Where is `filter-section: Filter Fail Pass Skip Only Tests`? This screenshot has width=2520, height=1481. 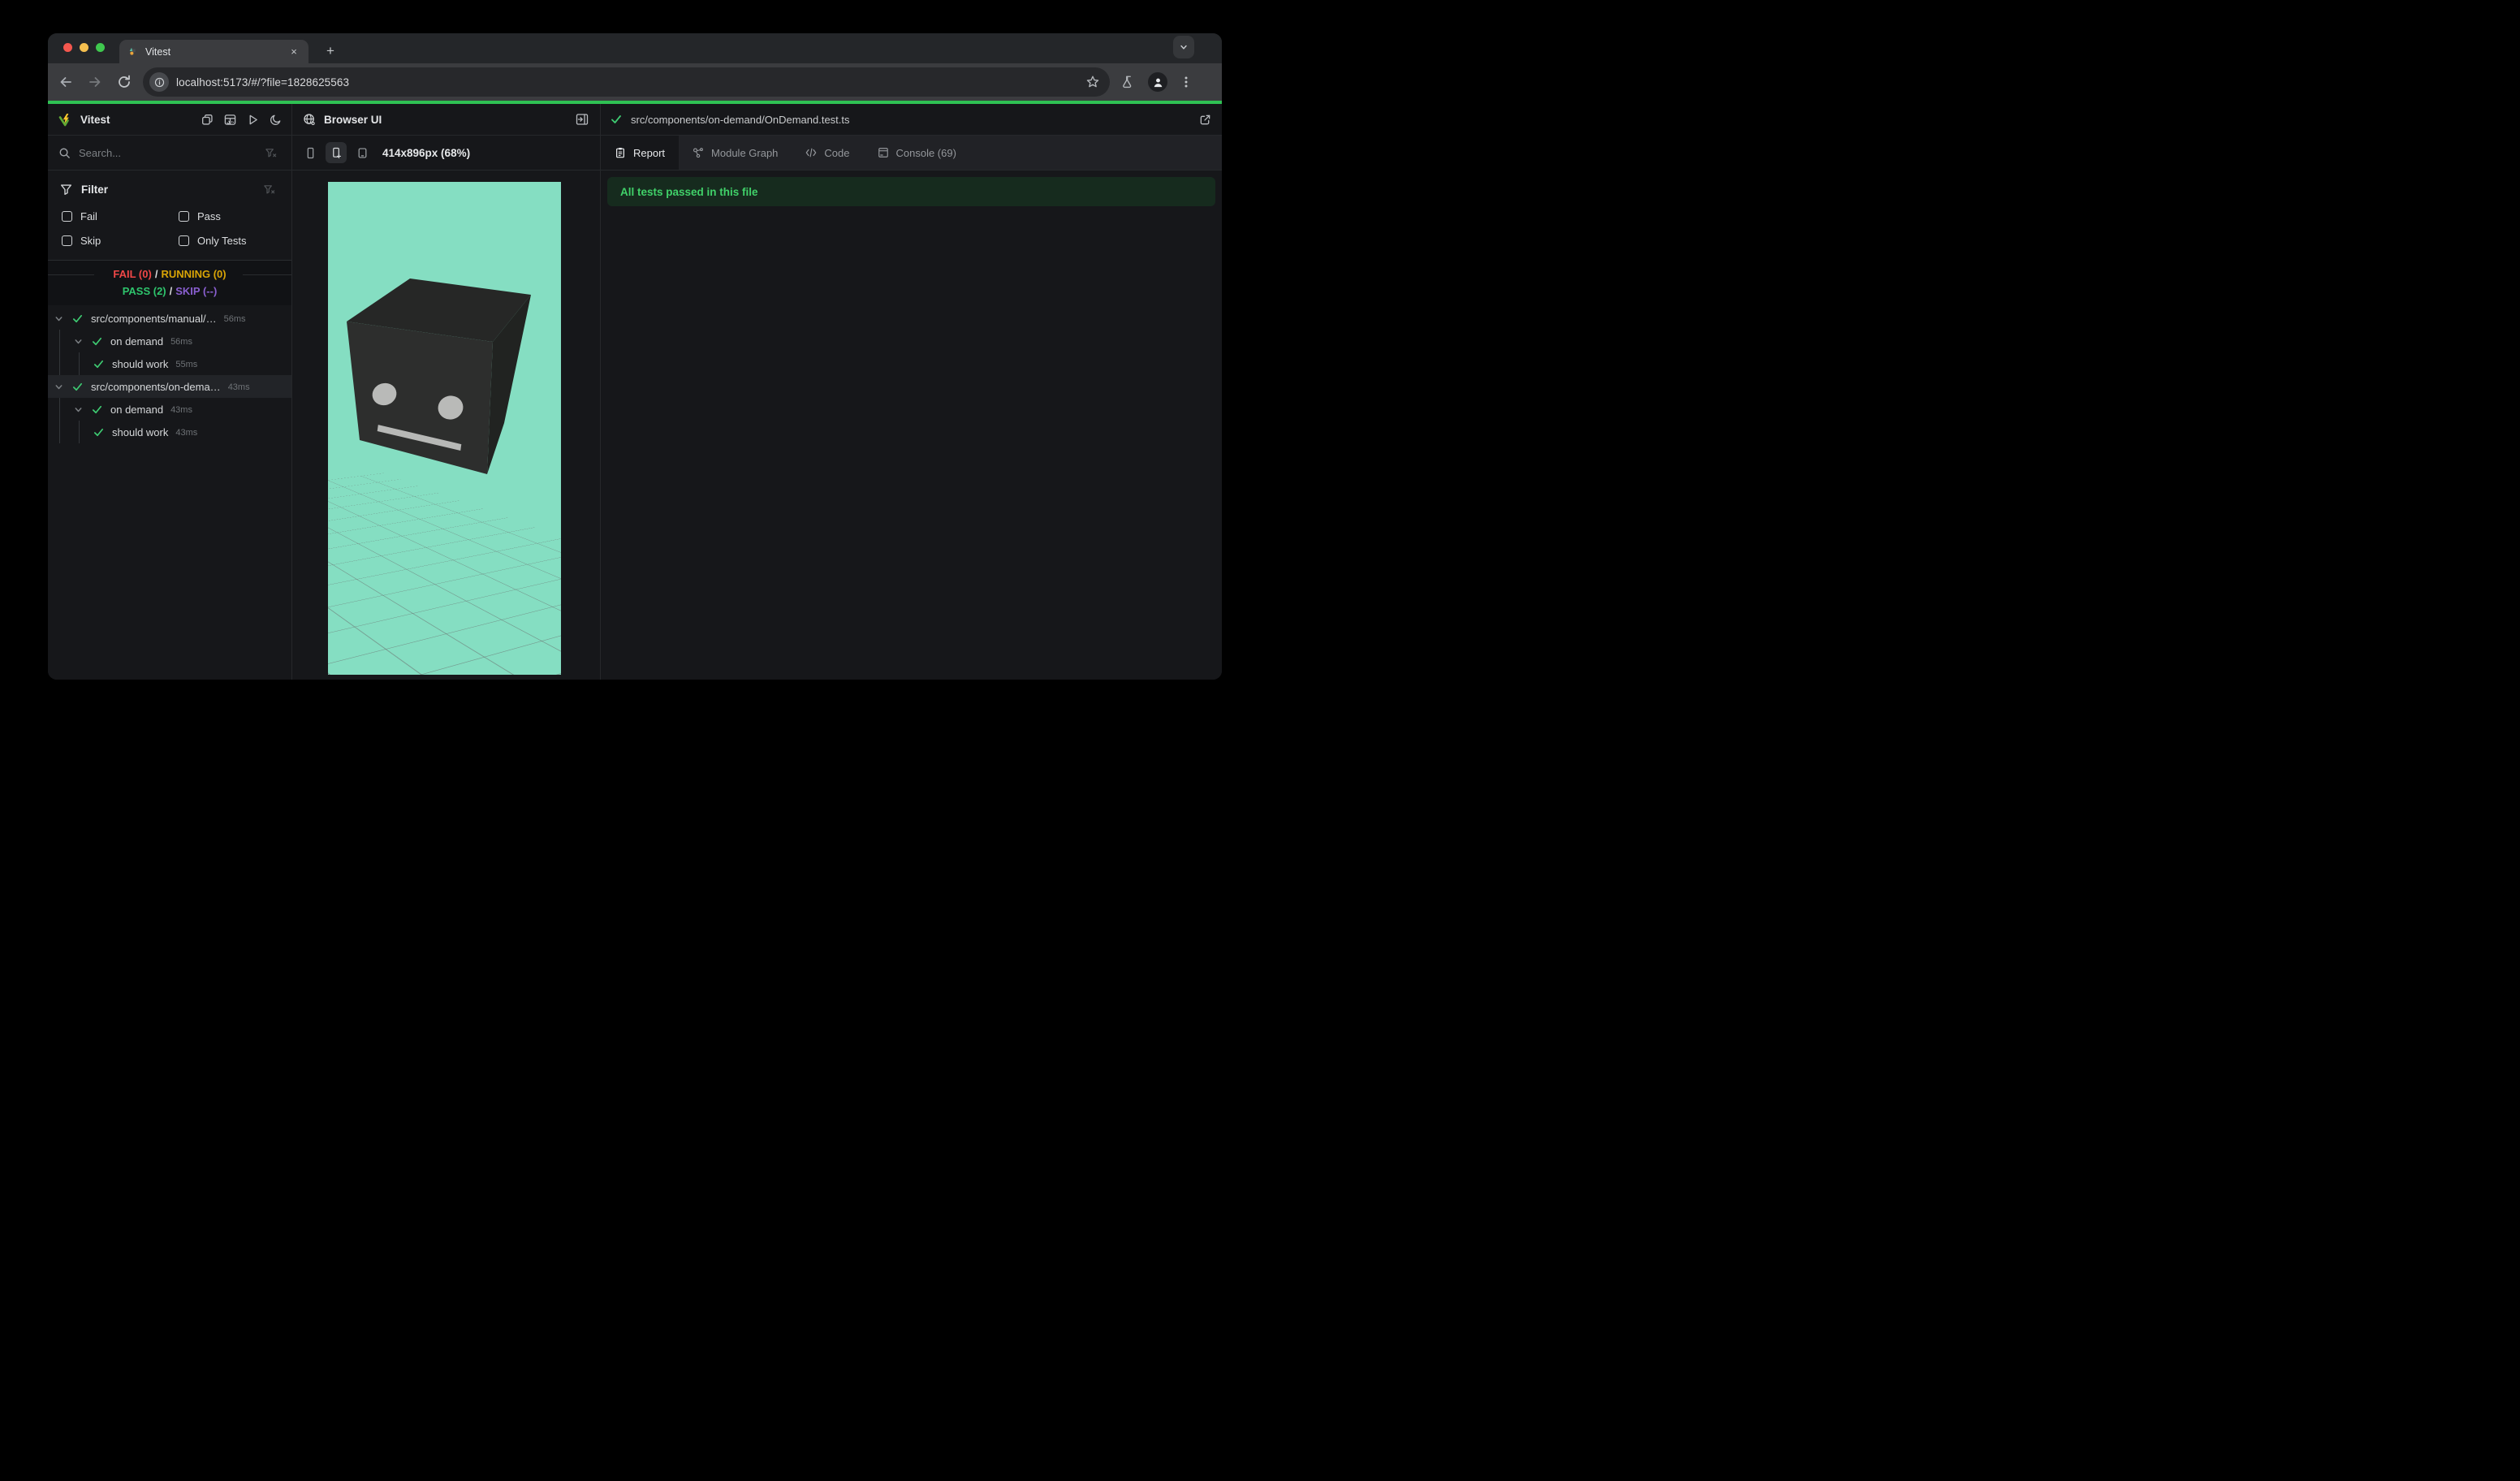
filter-section: Filter Fail Pass Skip Only Tests is located at coordinates (169, 216).